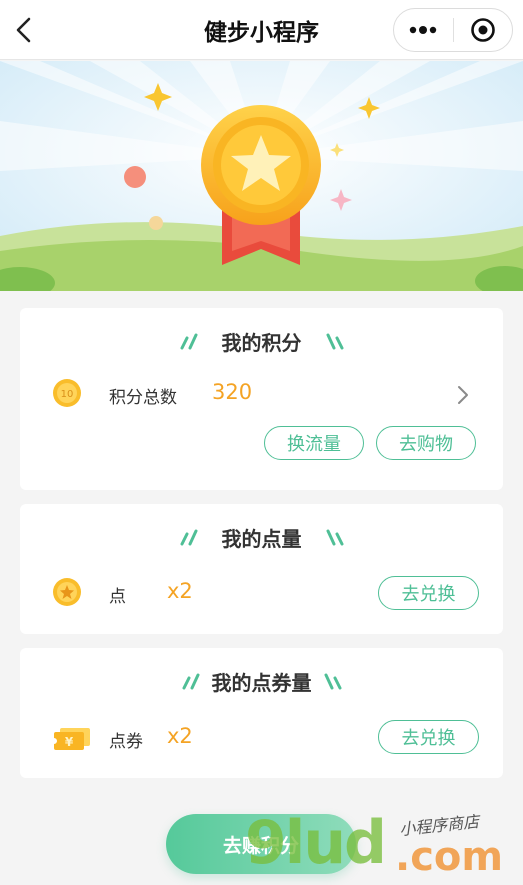 This screenshot has height=885, width=523. Describe the element at coordinates (261, 569) in the screenshot. I see `dots-card: 我的点量 点 x2 去兑换` at that location.